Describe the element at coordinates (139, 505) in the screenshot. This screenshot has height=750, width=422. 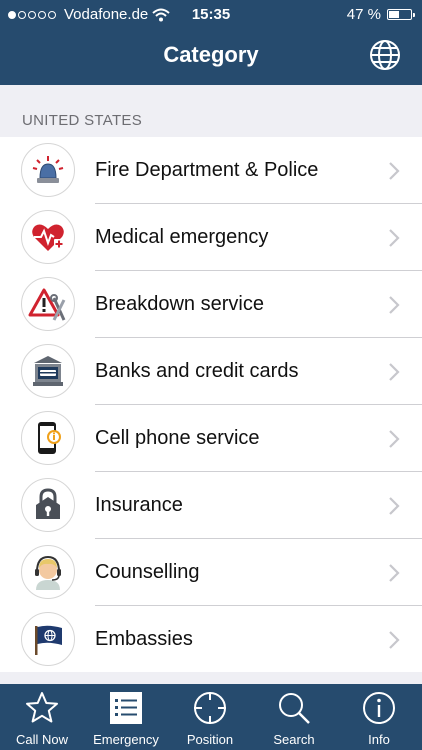
I see `list-item-label: Insurance` at that location.